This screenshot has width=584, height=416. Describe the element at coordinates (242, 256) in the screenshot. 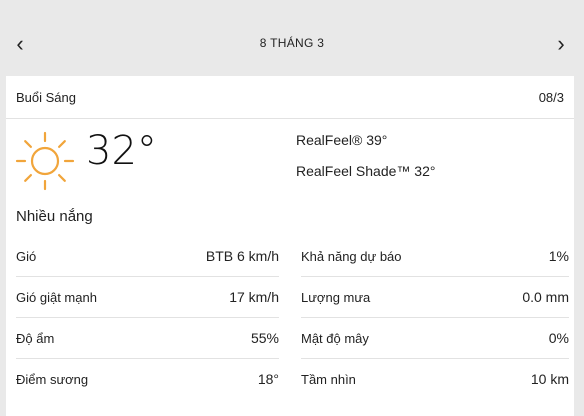

I see `detail-value: BTB 6 km/h` at that location.